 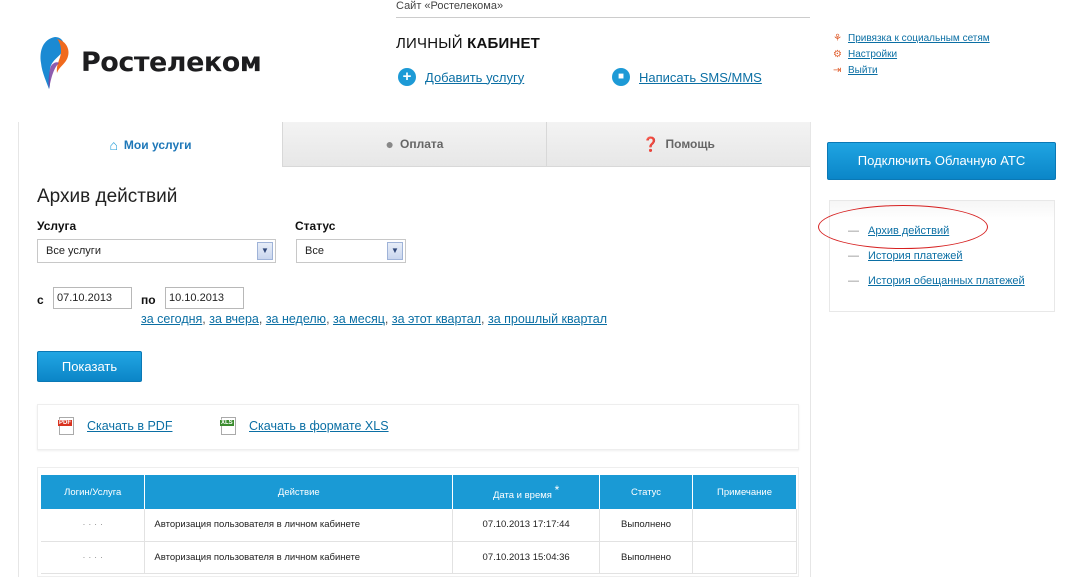 I want to click on date-from-label: с, so click(x=40, y=300).